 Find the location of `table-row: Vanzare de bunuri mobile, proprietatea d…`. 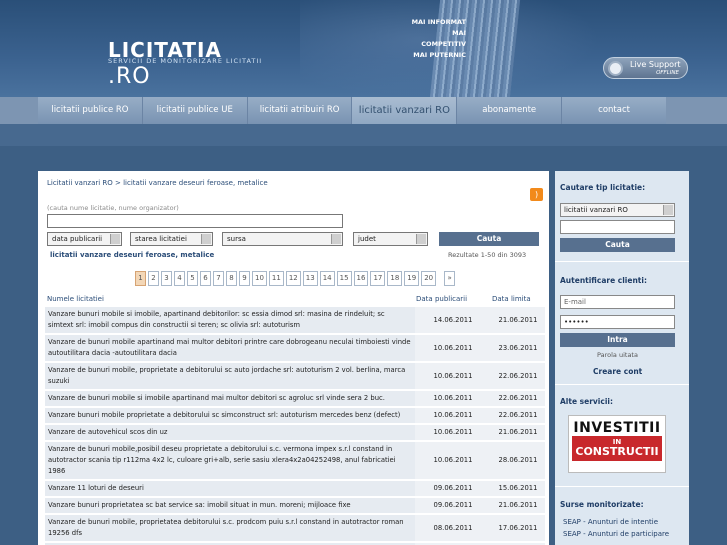

table-row: Vanzare de bunuri mobile, proprietatea d… is located at coordinates (295, 528).